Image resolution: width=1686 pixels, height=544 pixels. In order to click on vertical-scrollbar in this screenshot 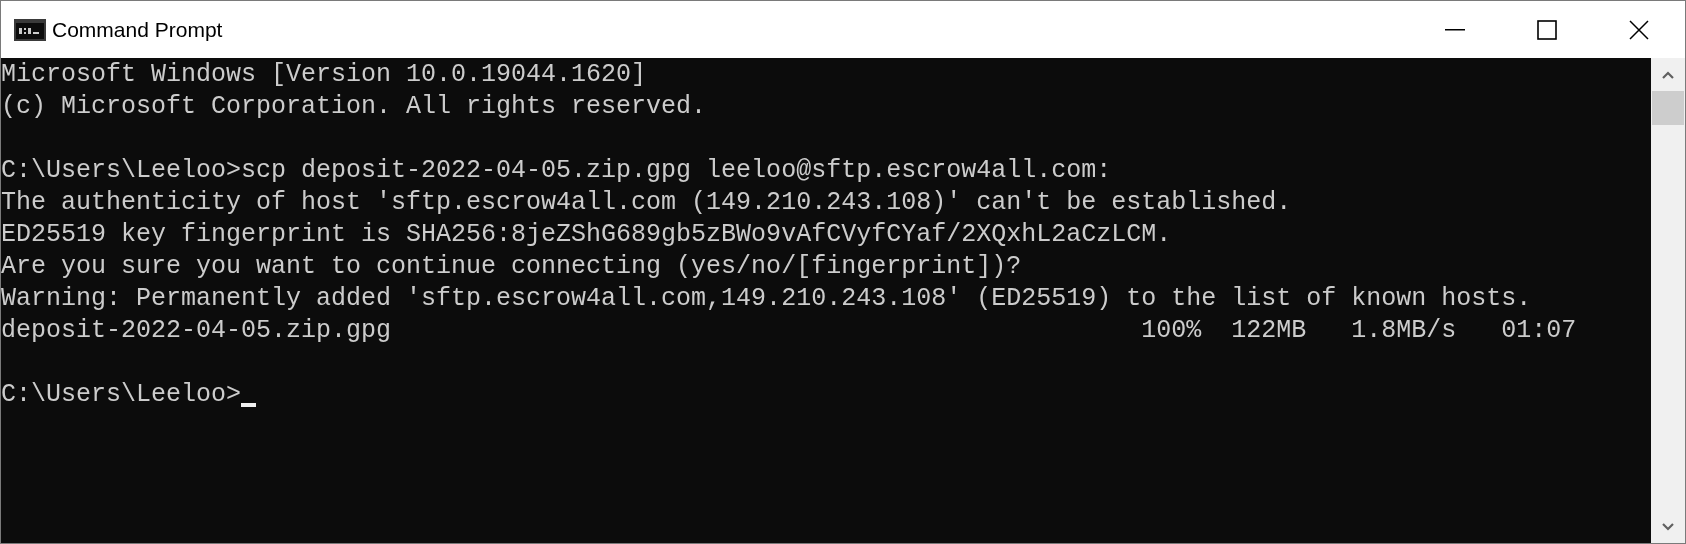, I will do `click(1668, 300)`.